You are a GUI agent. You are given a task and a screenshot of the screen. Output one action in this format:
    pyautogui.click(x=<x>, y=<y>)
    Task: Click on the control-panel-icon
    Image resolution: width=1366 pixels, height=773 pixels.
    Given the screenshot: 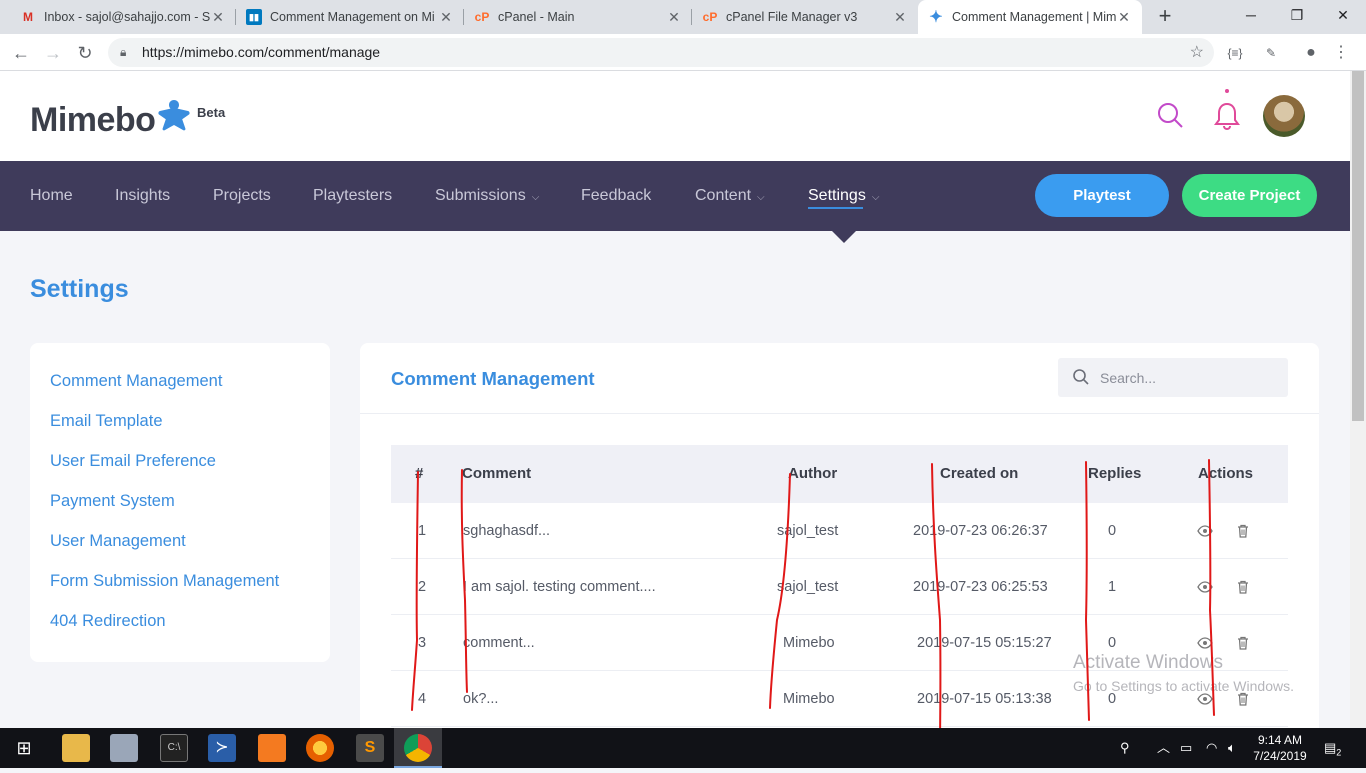 What is the action you would take?
    pyautogui.click(x=124, y=748)
    